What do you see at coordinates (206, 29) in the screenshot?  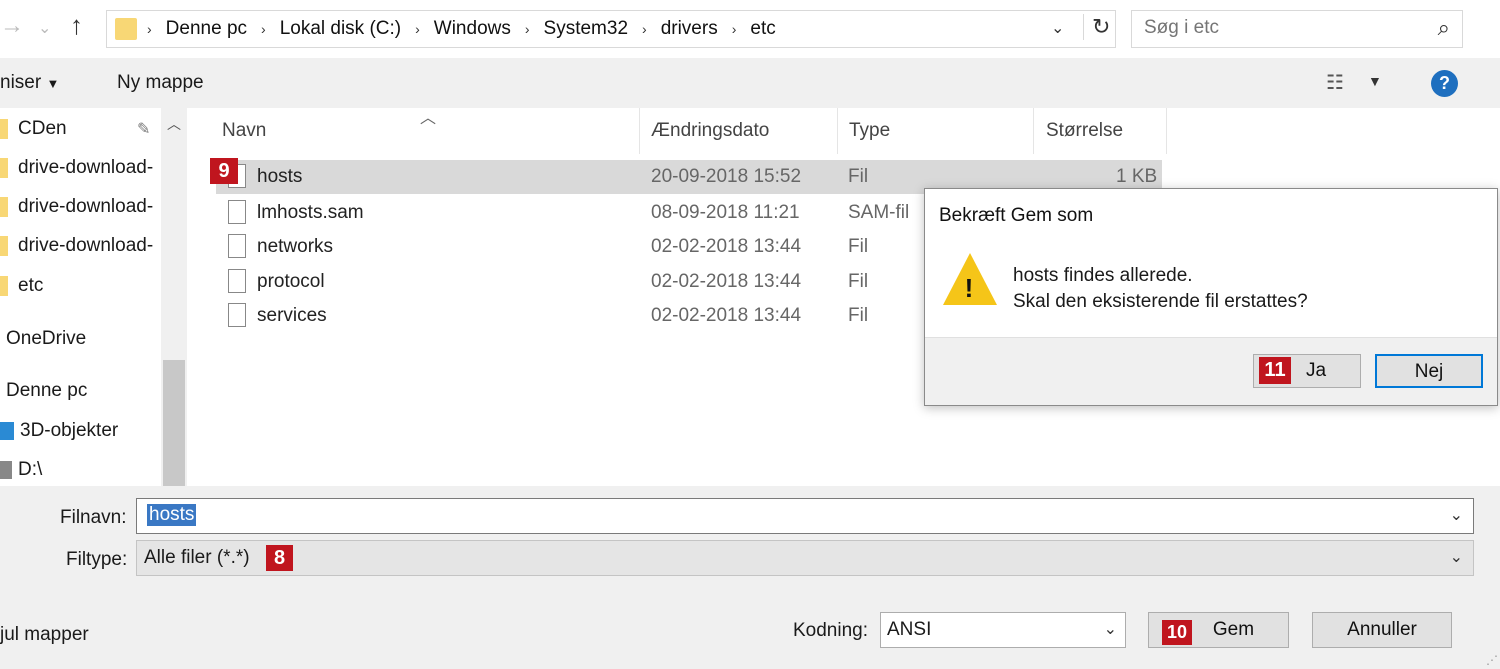 I see `breadcrumb-item: Denne pc` at bounding box center [206, 29].